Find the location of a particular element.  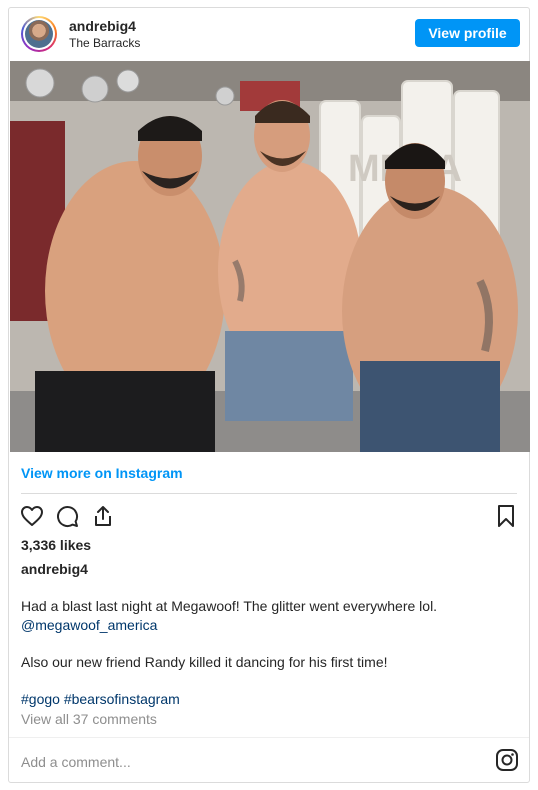

view-comments-link: View all 37 comments is located at coordinates (89, 719).